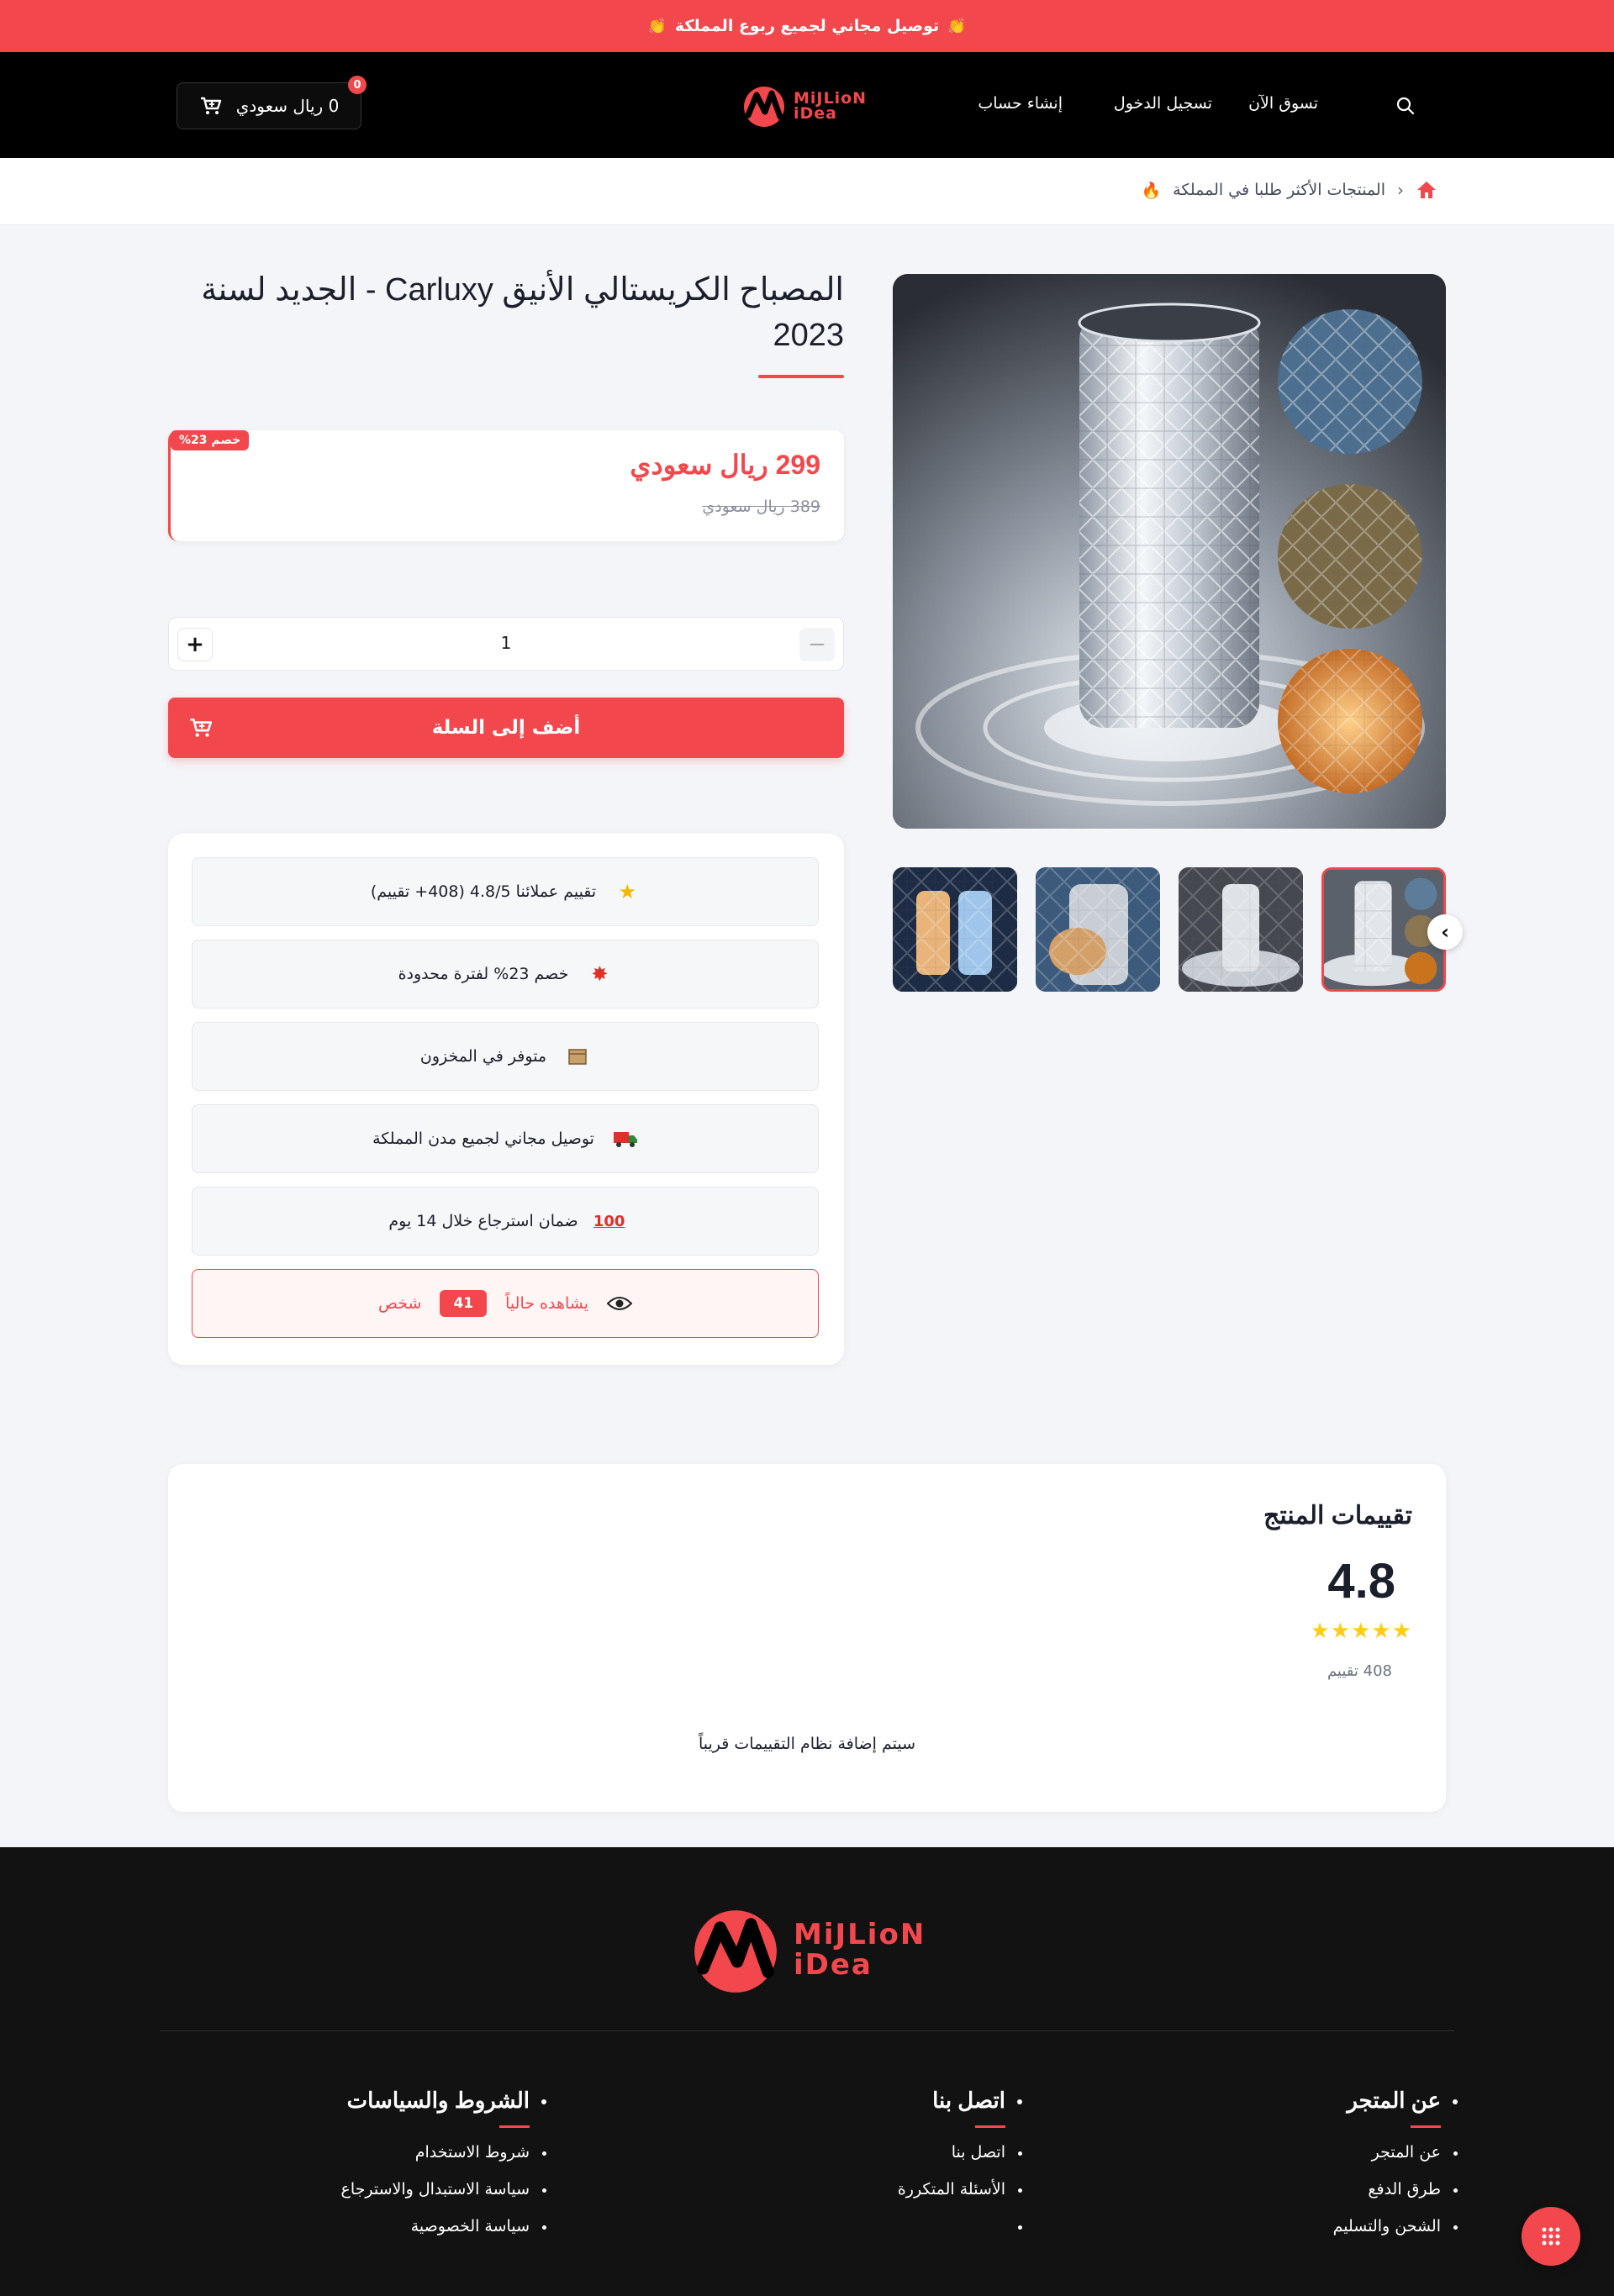  Describe the element at coordinates (464, 1303) in the screenshot. I see `live-viewers-count: 41` at that location.